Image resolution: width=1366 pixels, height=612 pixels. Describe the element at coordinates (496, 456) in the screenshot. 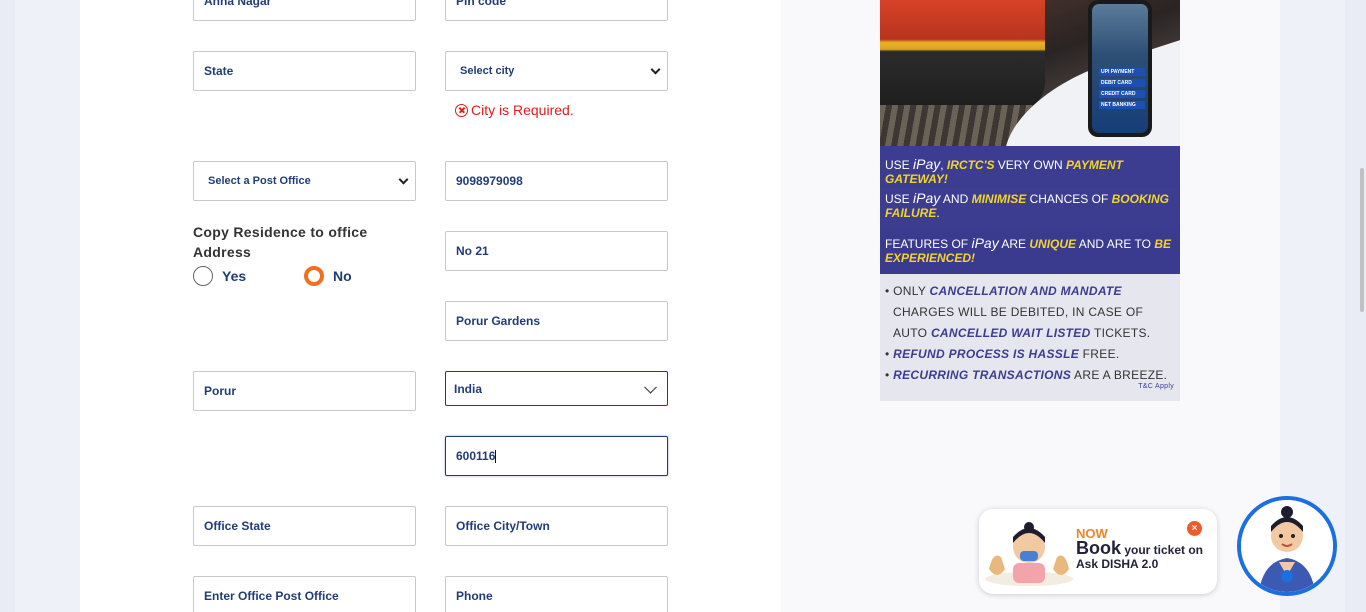

I see `text-caret` at that location.